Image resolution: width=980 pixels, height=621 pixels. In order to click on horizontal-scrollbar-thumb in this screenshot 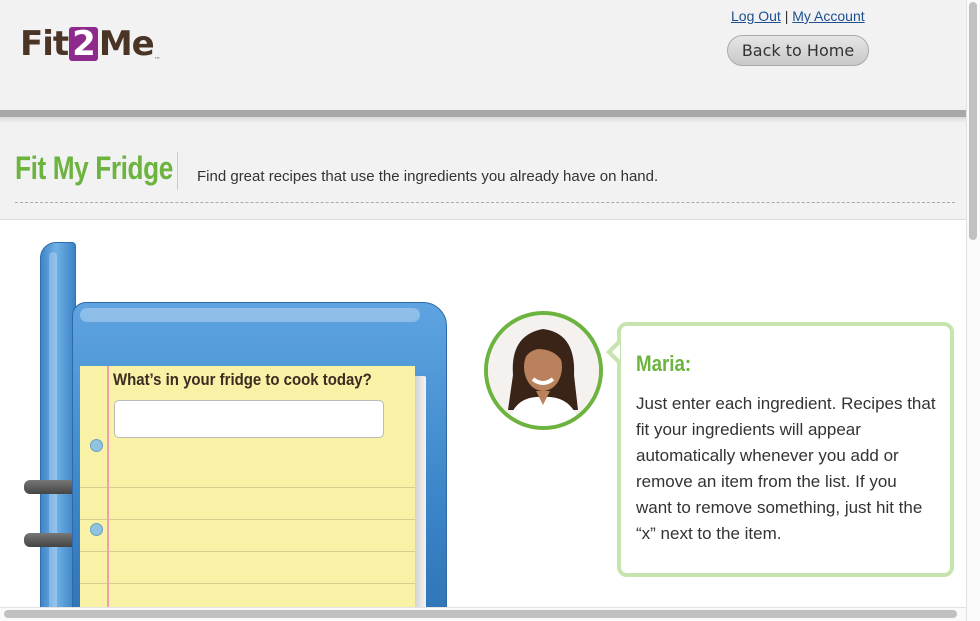, I will do `click(480, 614)`.